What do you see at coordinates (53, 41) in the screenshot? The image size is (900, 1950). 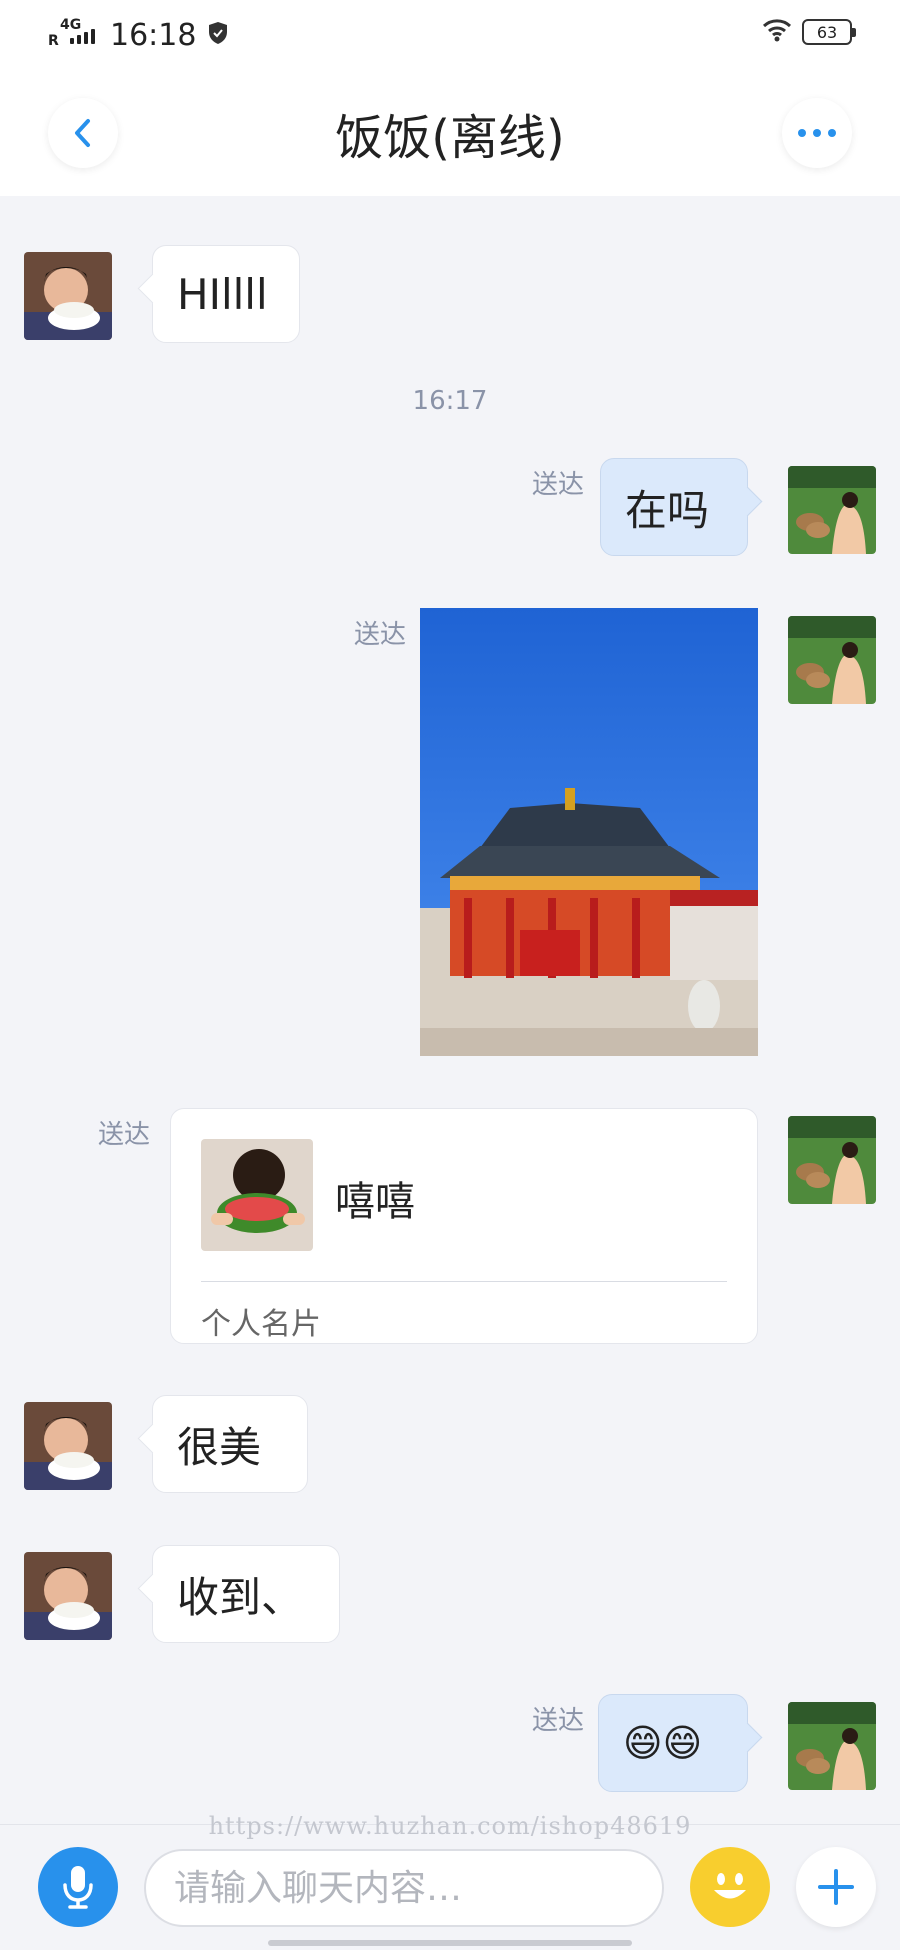 I see `roaming-indicator: R` at bounding box center [53, 41].